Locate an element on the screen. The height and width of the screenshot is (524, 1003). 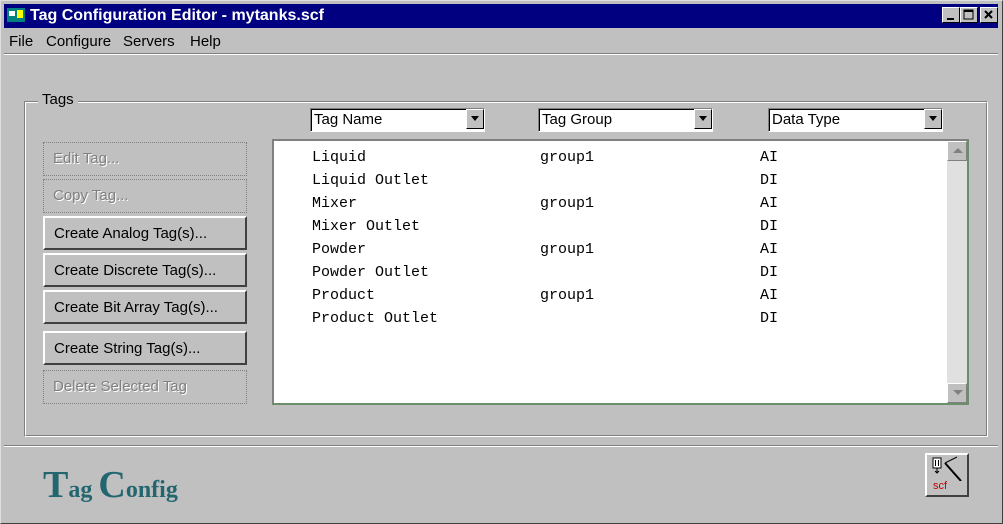
tag-name-cell: Mixer is located at coordinates (335, 203).